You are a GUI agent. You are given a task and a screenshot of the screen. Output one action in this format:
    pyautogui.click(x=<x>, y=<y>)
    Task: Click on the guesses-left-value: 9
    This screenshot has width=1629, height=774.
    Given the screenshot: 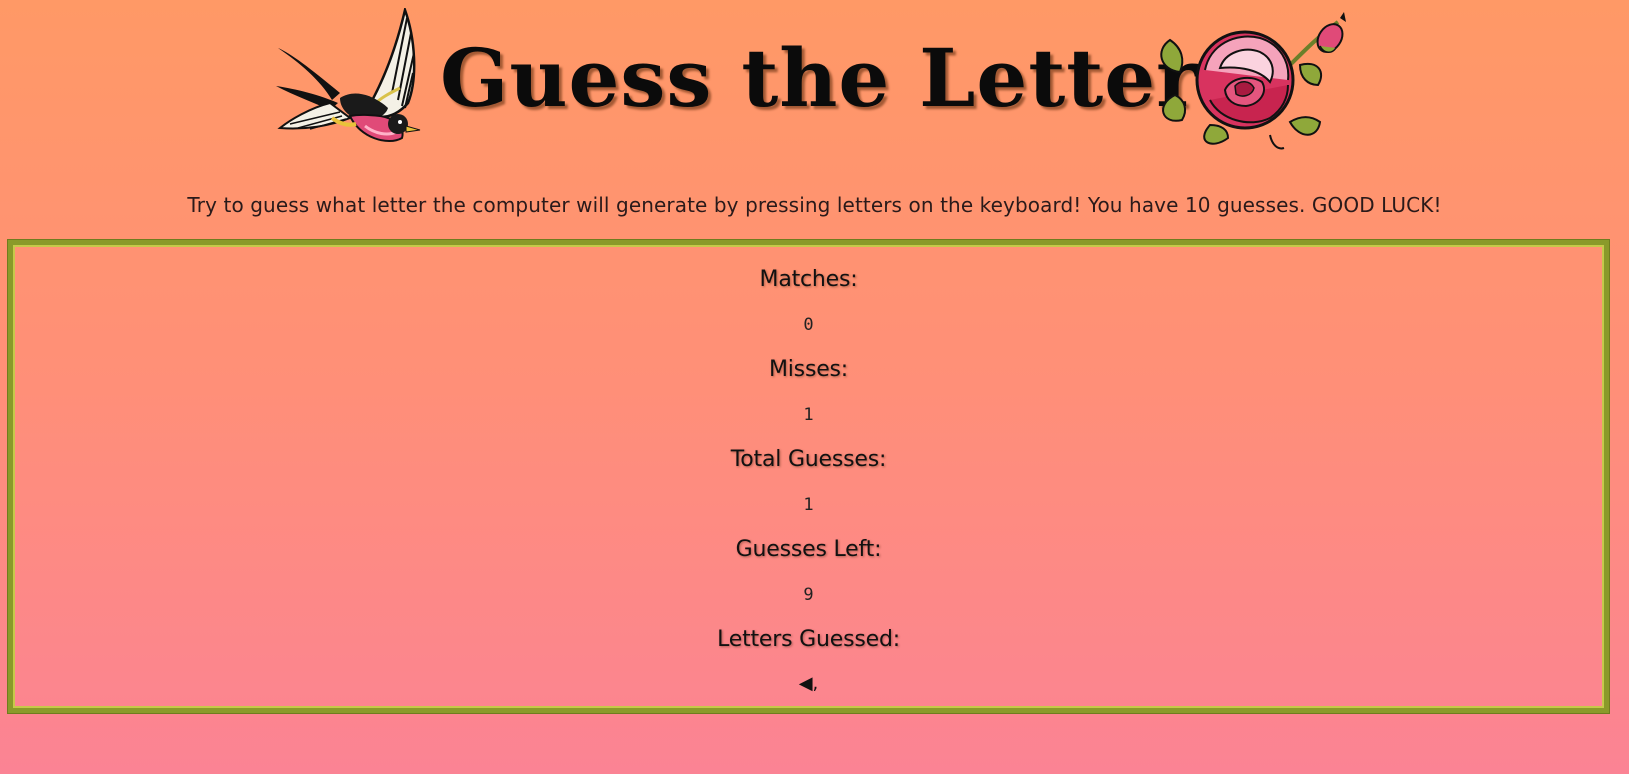 What is the action you would take?
    pyautogui.click(x=808, y=595)
    